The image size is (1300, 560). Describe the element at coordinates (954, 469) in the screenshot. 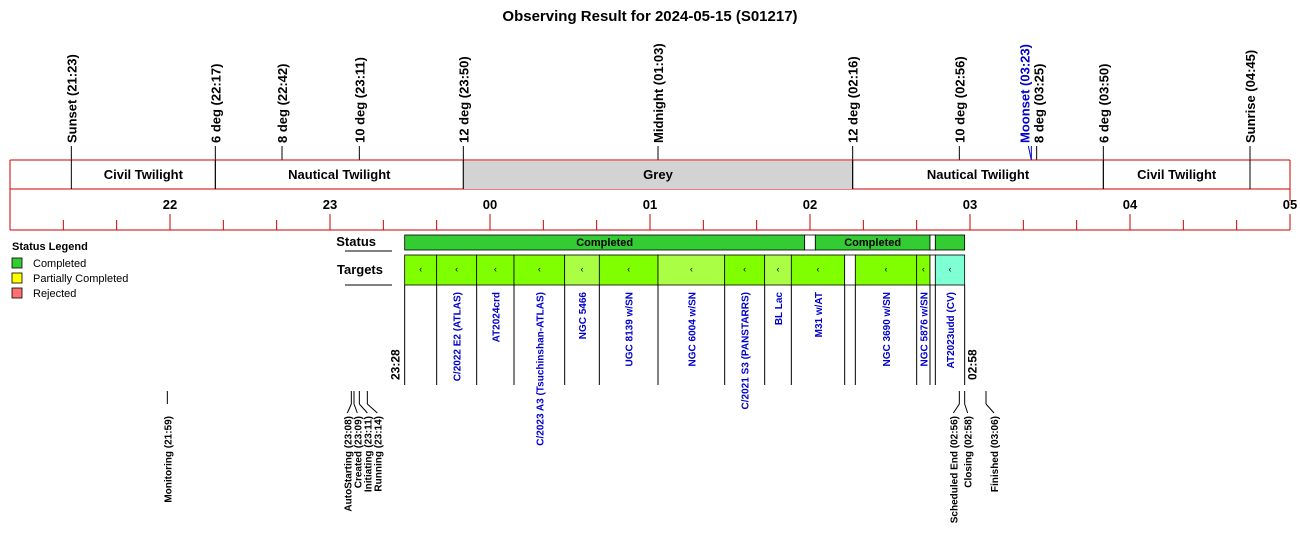

I see `state-event-label: Scheduled End (02:56)` at that location.